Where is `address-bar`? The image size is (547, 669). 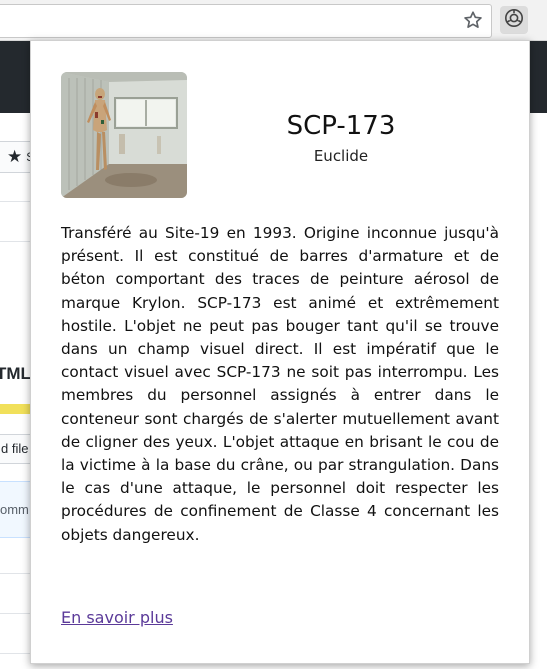
address-bar is located at coordinates (246, 21).